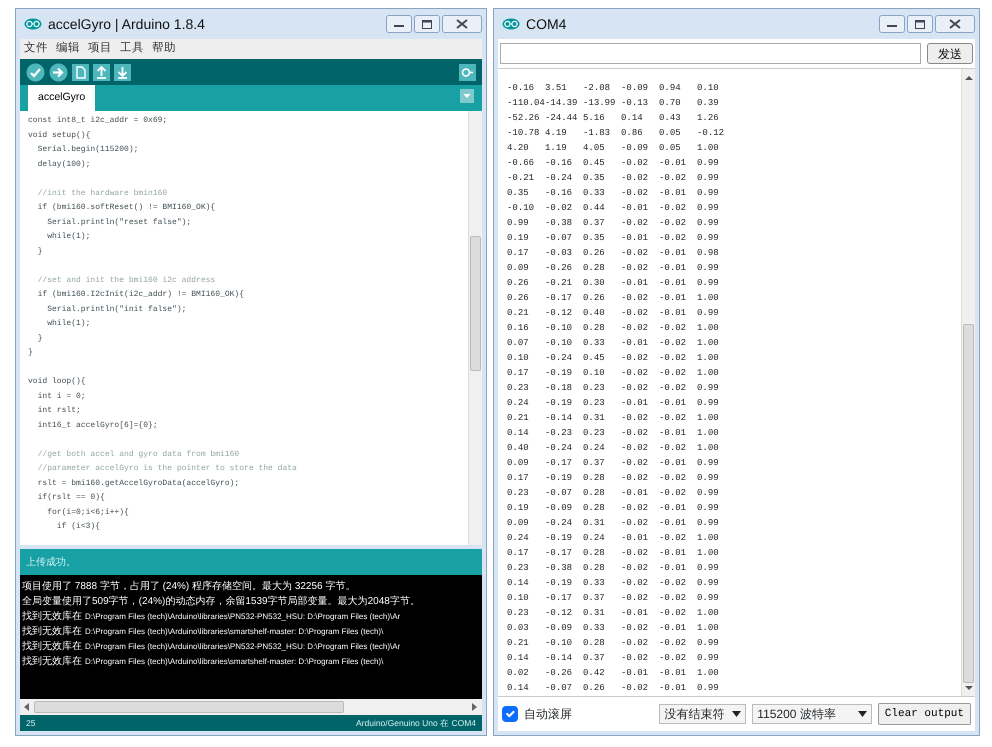 This screenshot has height=747, width=992. Describe the element at coordinates (670, 148) in the screenshot. I see `serial-value: 0.05` at that location.